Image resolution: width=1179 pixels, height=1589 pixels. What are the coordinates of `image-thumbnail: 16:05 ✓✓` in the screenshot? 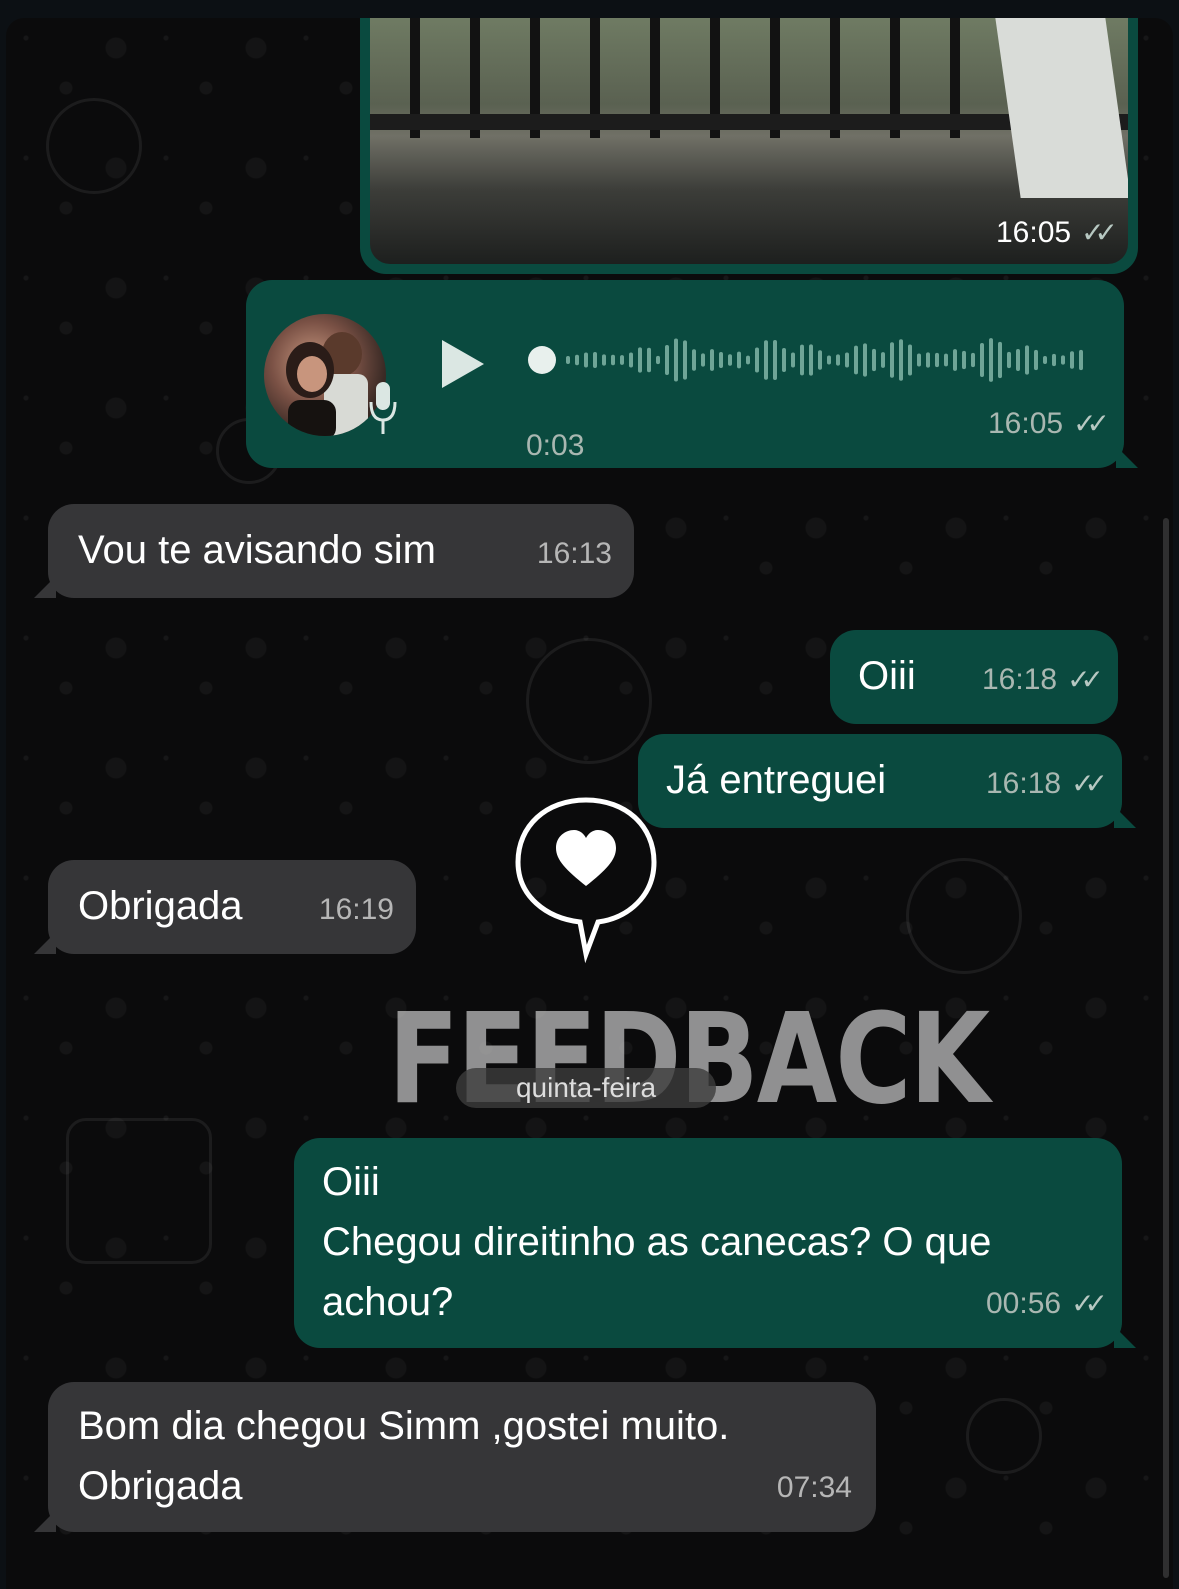 It's located at (749, 141).